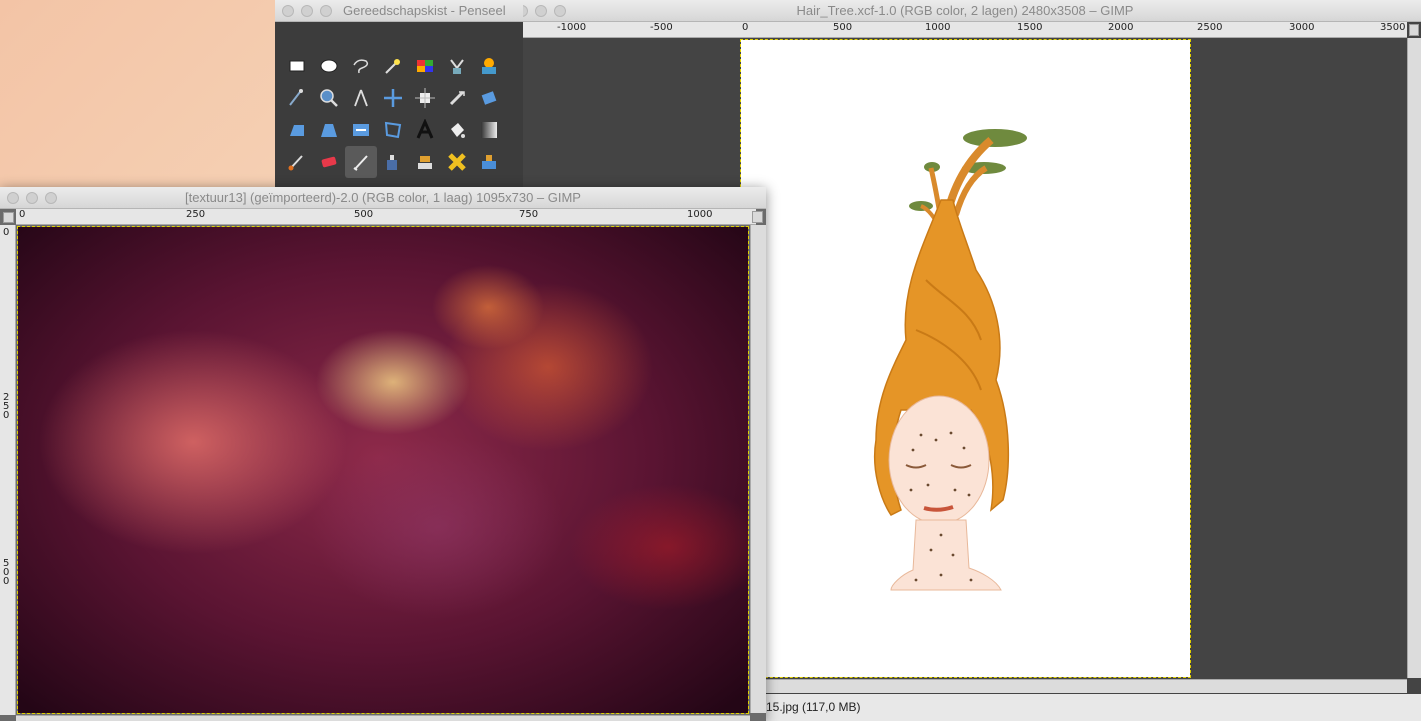  What do you see at coordinates (393, 98) in the screenshot?
I see `move-icon` at bounding box center [393, 98].